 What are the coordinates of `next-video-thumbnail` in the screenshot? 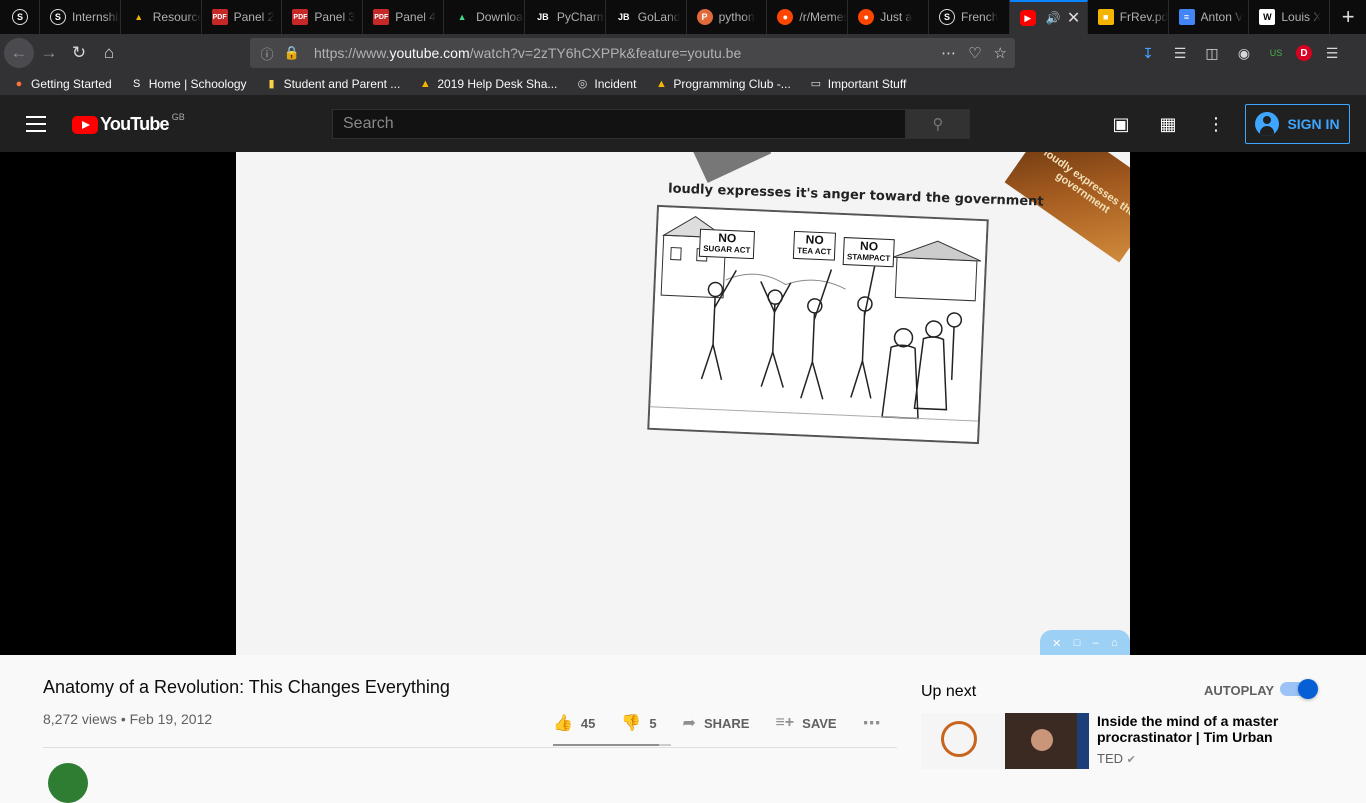 It's located at (1005, 741).